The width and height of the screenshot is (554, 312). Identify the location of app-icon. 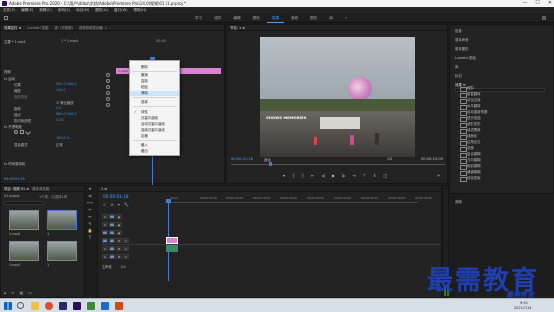
(119, 306).